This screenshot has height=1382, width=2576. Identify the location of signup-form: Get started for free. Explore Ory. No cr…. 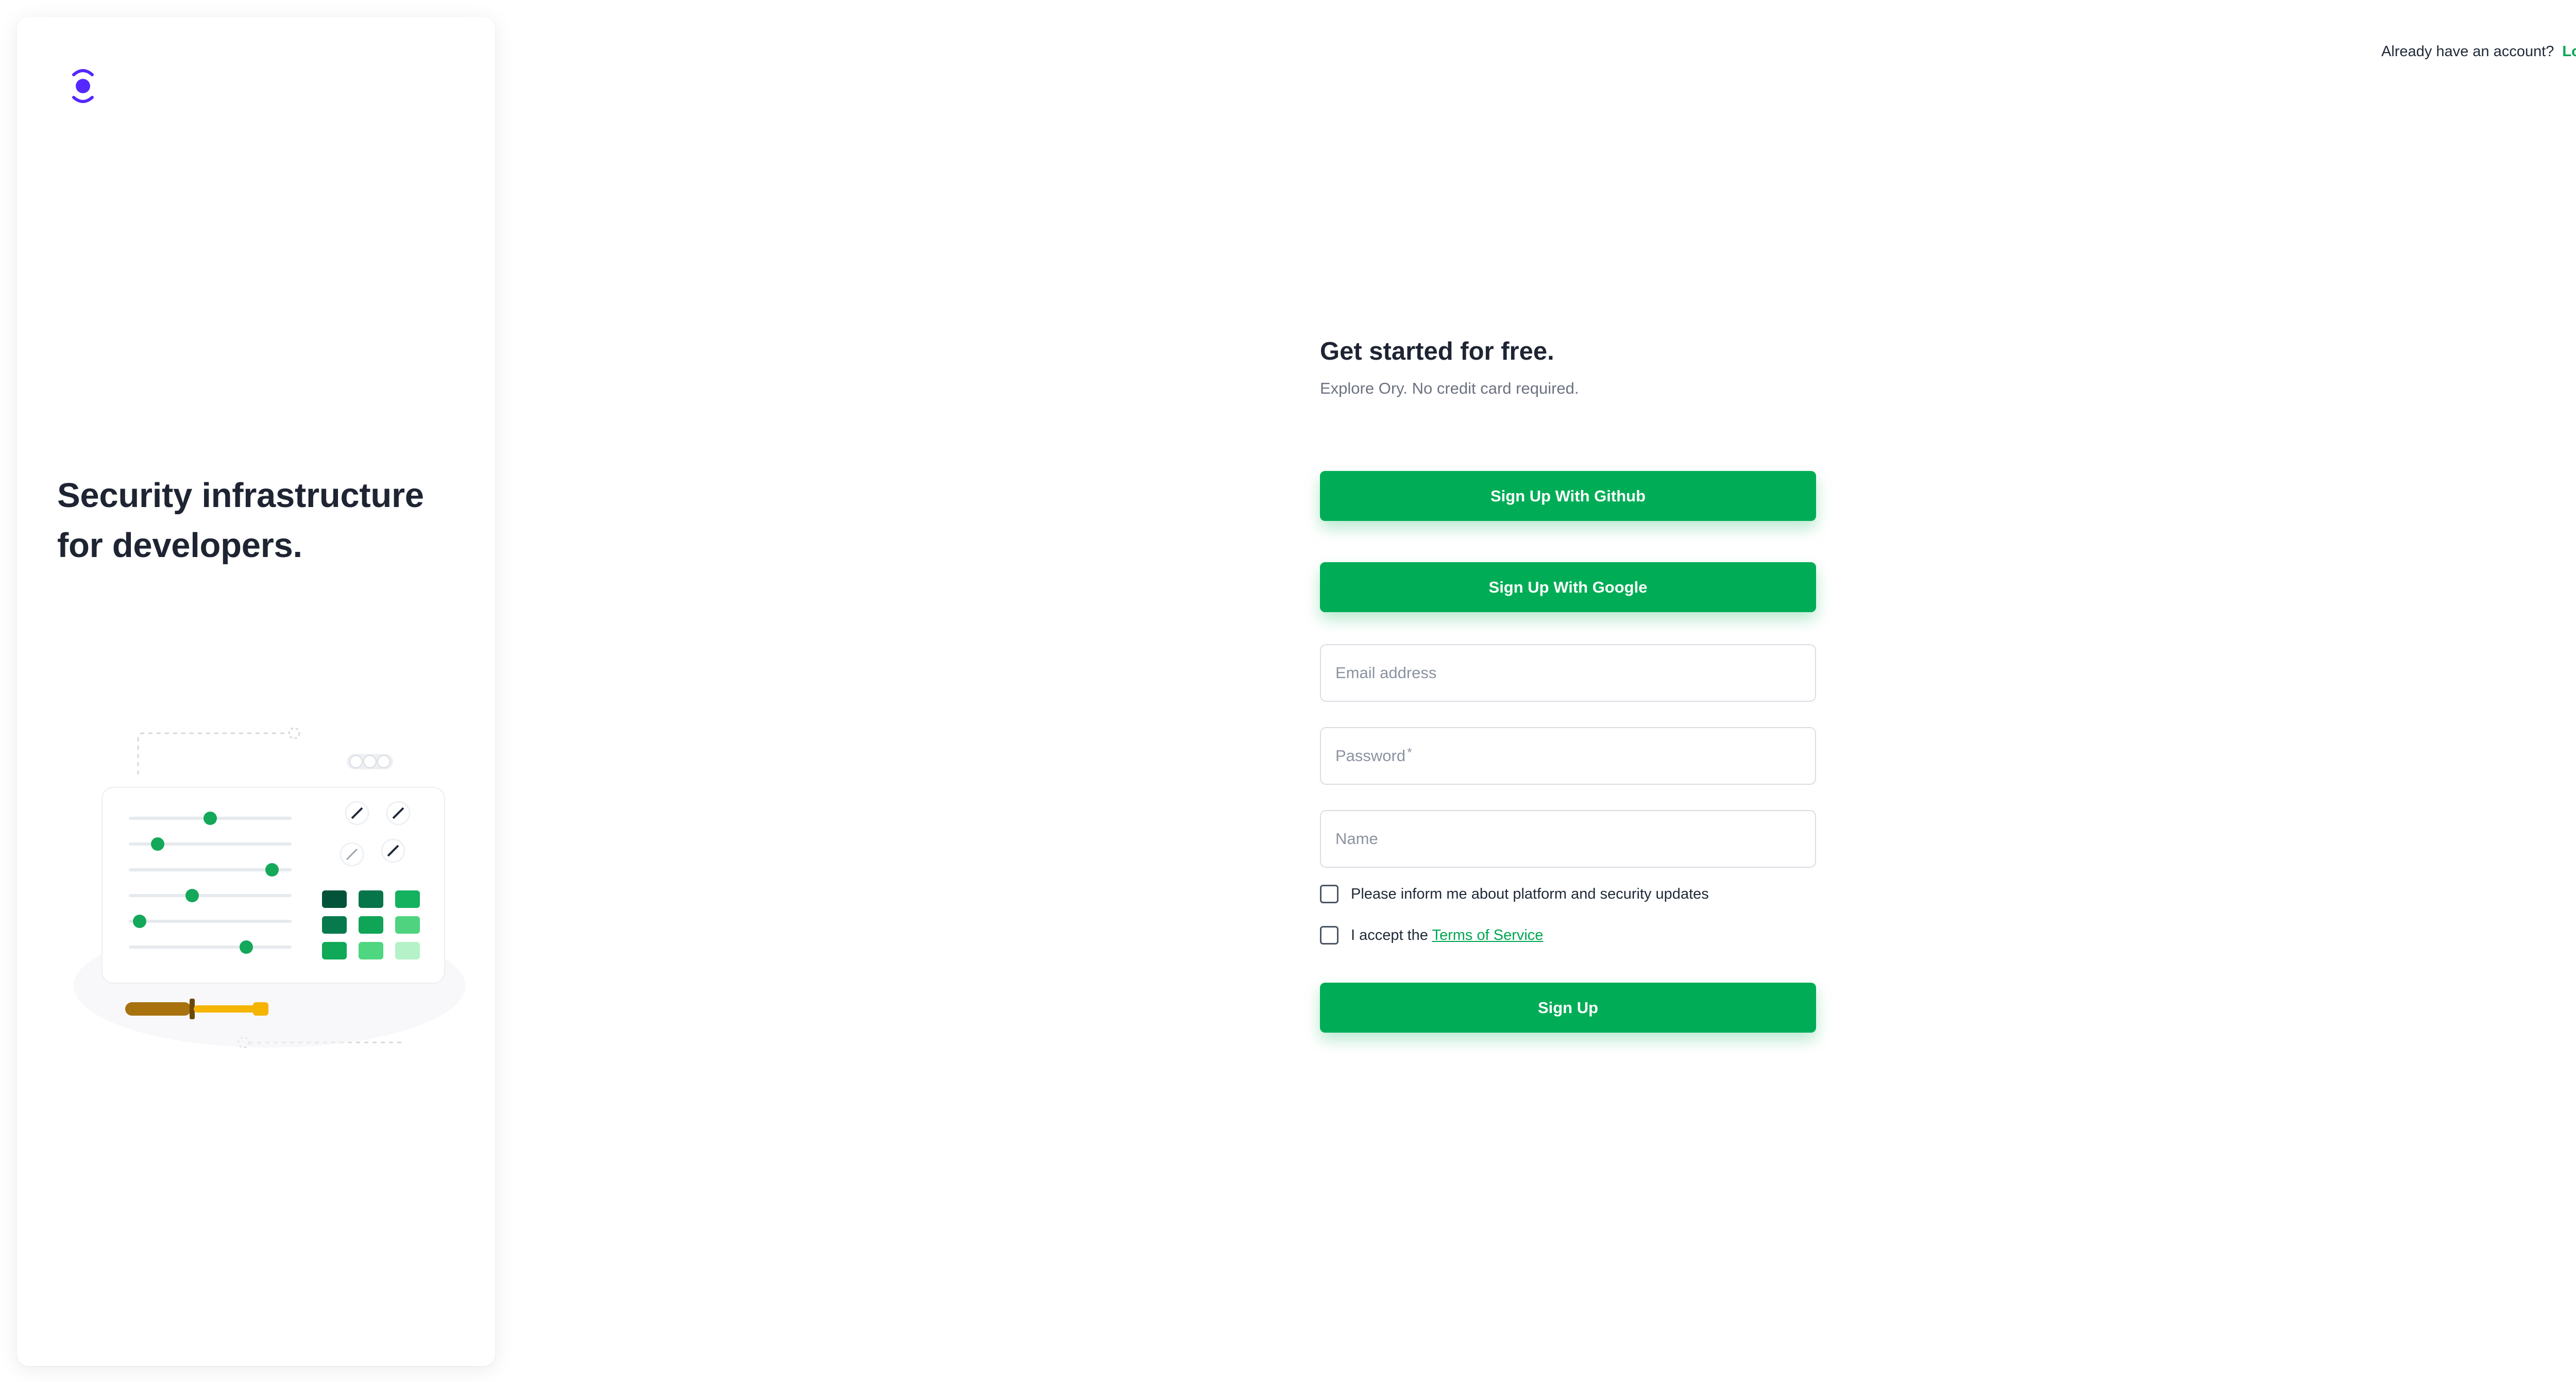
(1568, 684).